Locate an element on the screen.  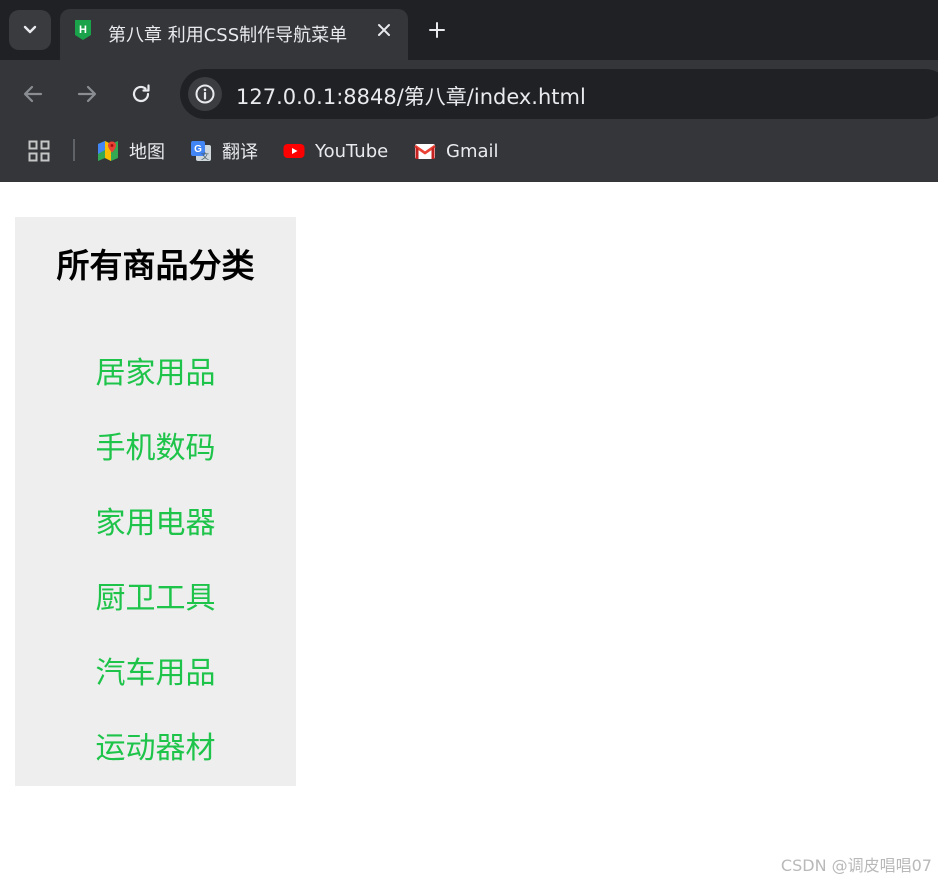
bookmark-maps: 地图 is located at coordinates (131, 151).